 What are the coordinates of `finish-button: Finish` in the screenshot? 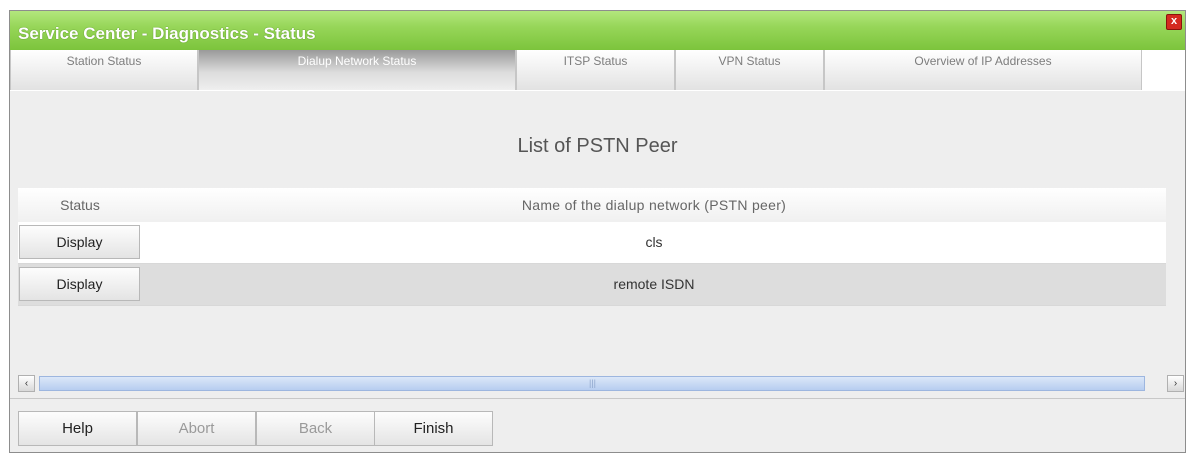 It's located at (433, 428).